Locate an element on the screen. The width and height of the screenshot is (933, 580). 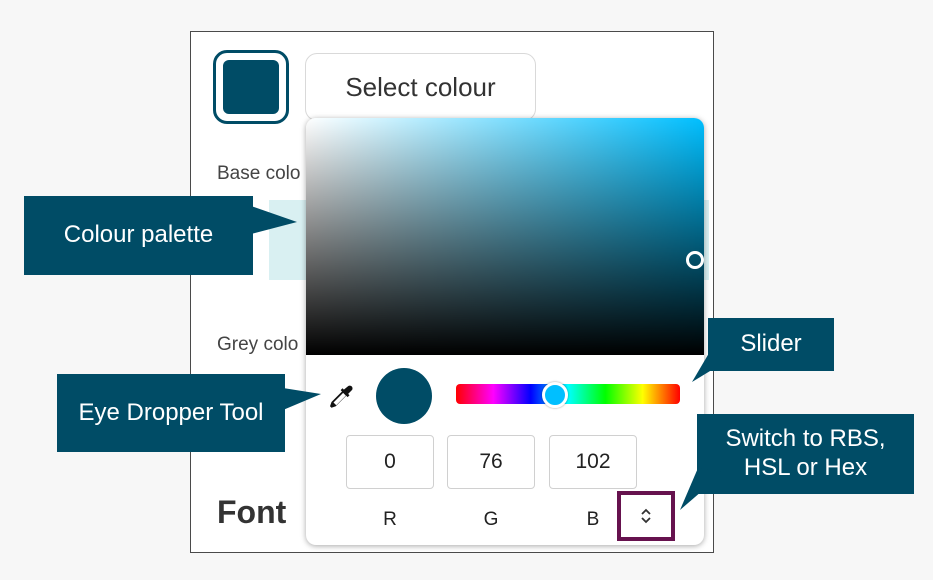
current-colour-swatch is located at coordinates (251, 87).